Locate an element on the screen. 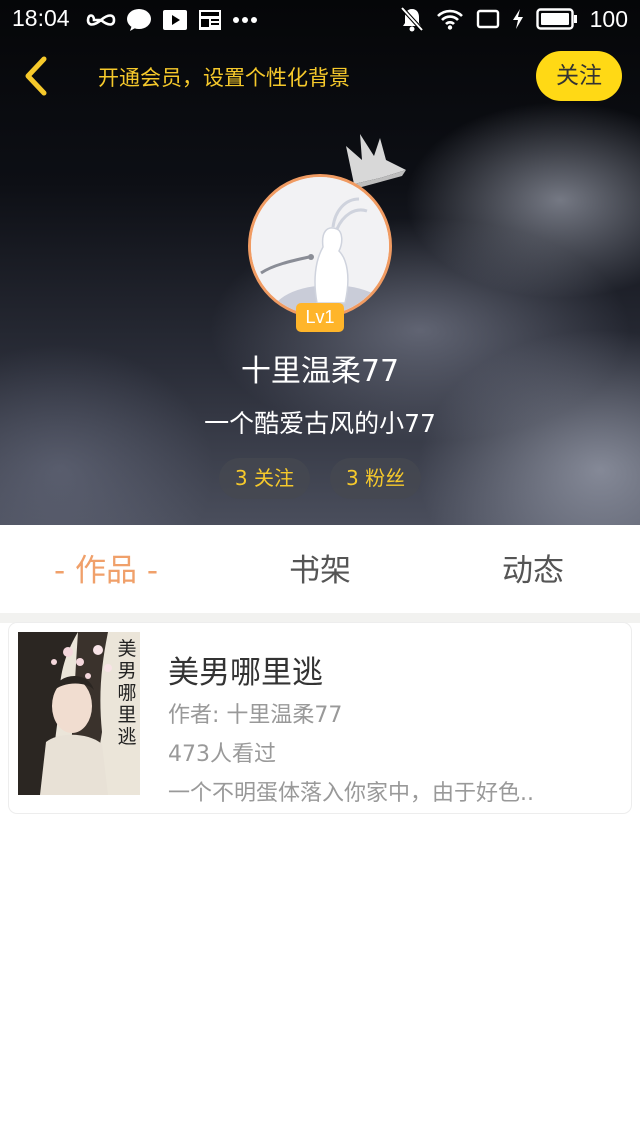  avatar is located at coordinates (320, 246).